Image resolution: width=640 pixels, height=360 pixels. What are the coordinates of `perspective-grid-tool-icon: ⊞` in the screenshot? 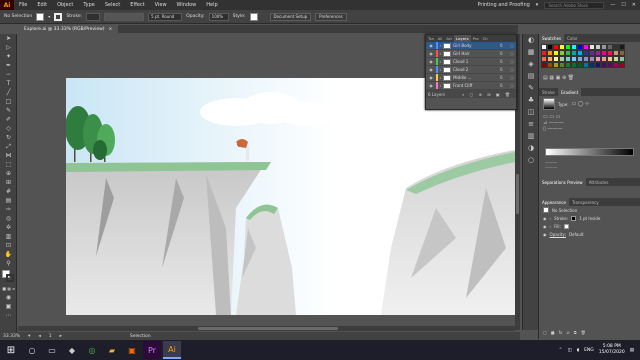 It's located at (8, 182).